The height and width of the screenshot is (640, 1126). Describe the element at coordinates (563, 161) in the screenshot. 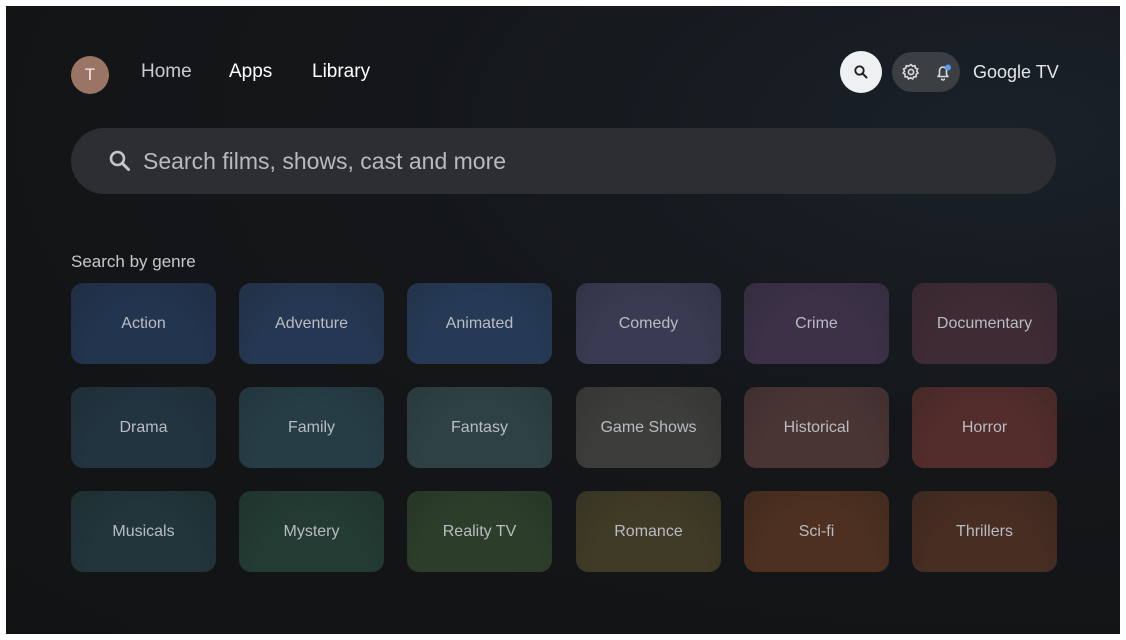

I see `search-field: Search films, shows, cast and more` at that location.